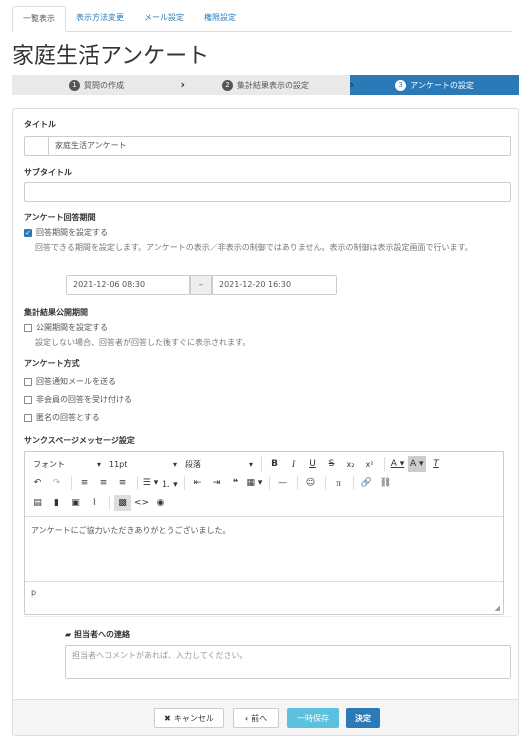 The height and width of the screenshot is (736, 523). What do you see at coordinates (103, 483) in the screenshot?
I see `align-center-icon: ≡` at bounding box center [103, 483].